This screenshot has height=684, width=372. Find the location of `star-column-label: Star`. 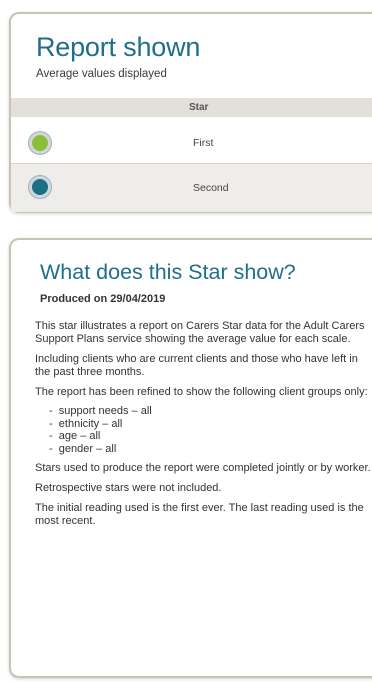

star-column-label: Star is located at coordinates (199, 107).